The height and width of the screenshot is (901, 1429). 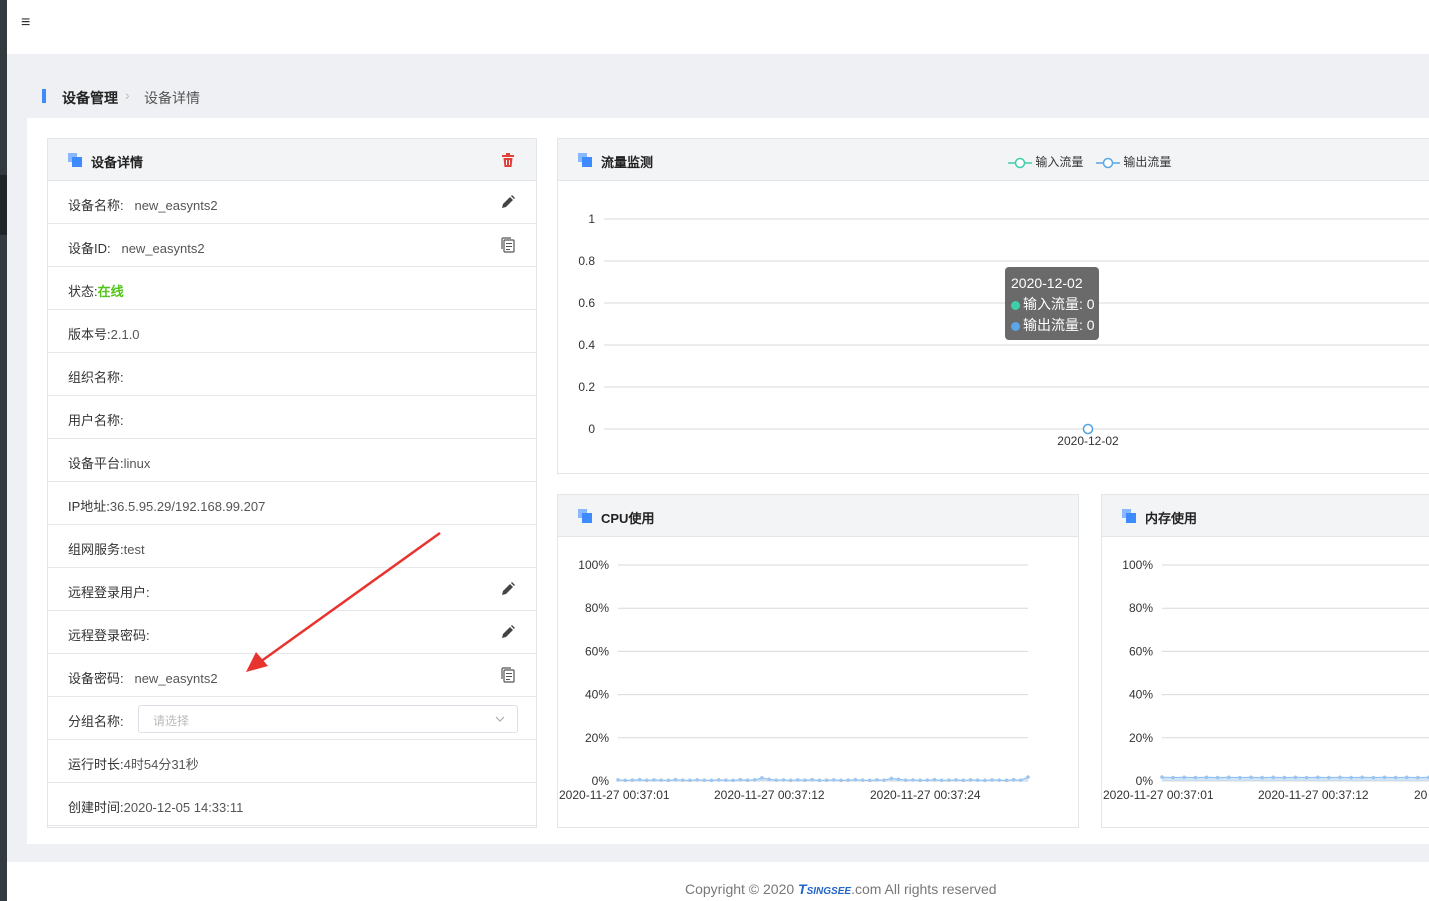 What do you see at coordinates (89, 334) in the screenshot?
I see `label: 版本号:` at bounding box center [89, 334].